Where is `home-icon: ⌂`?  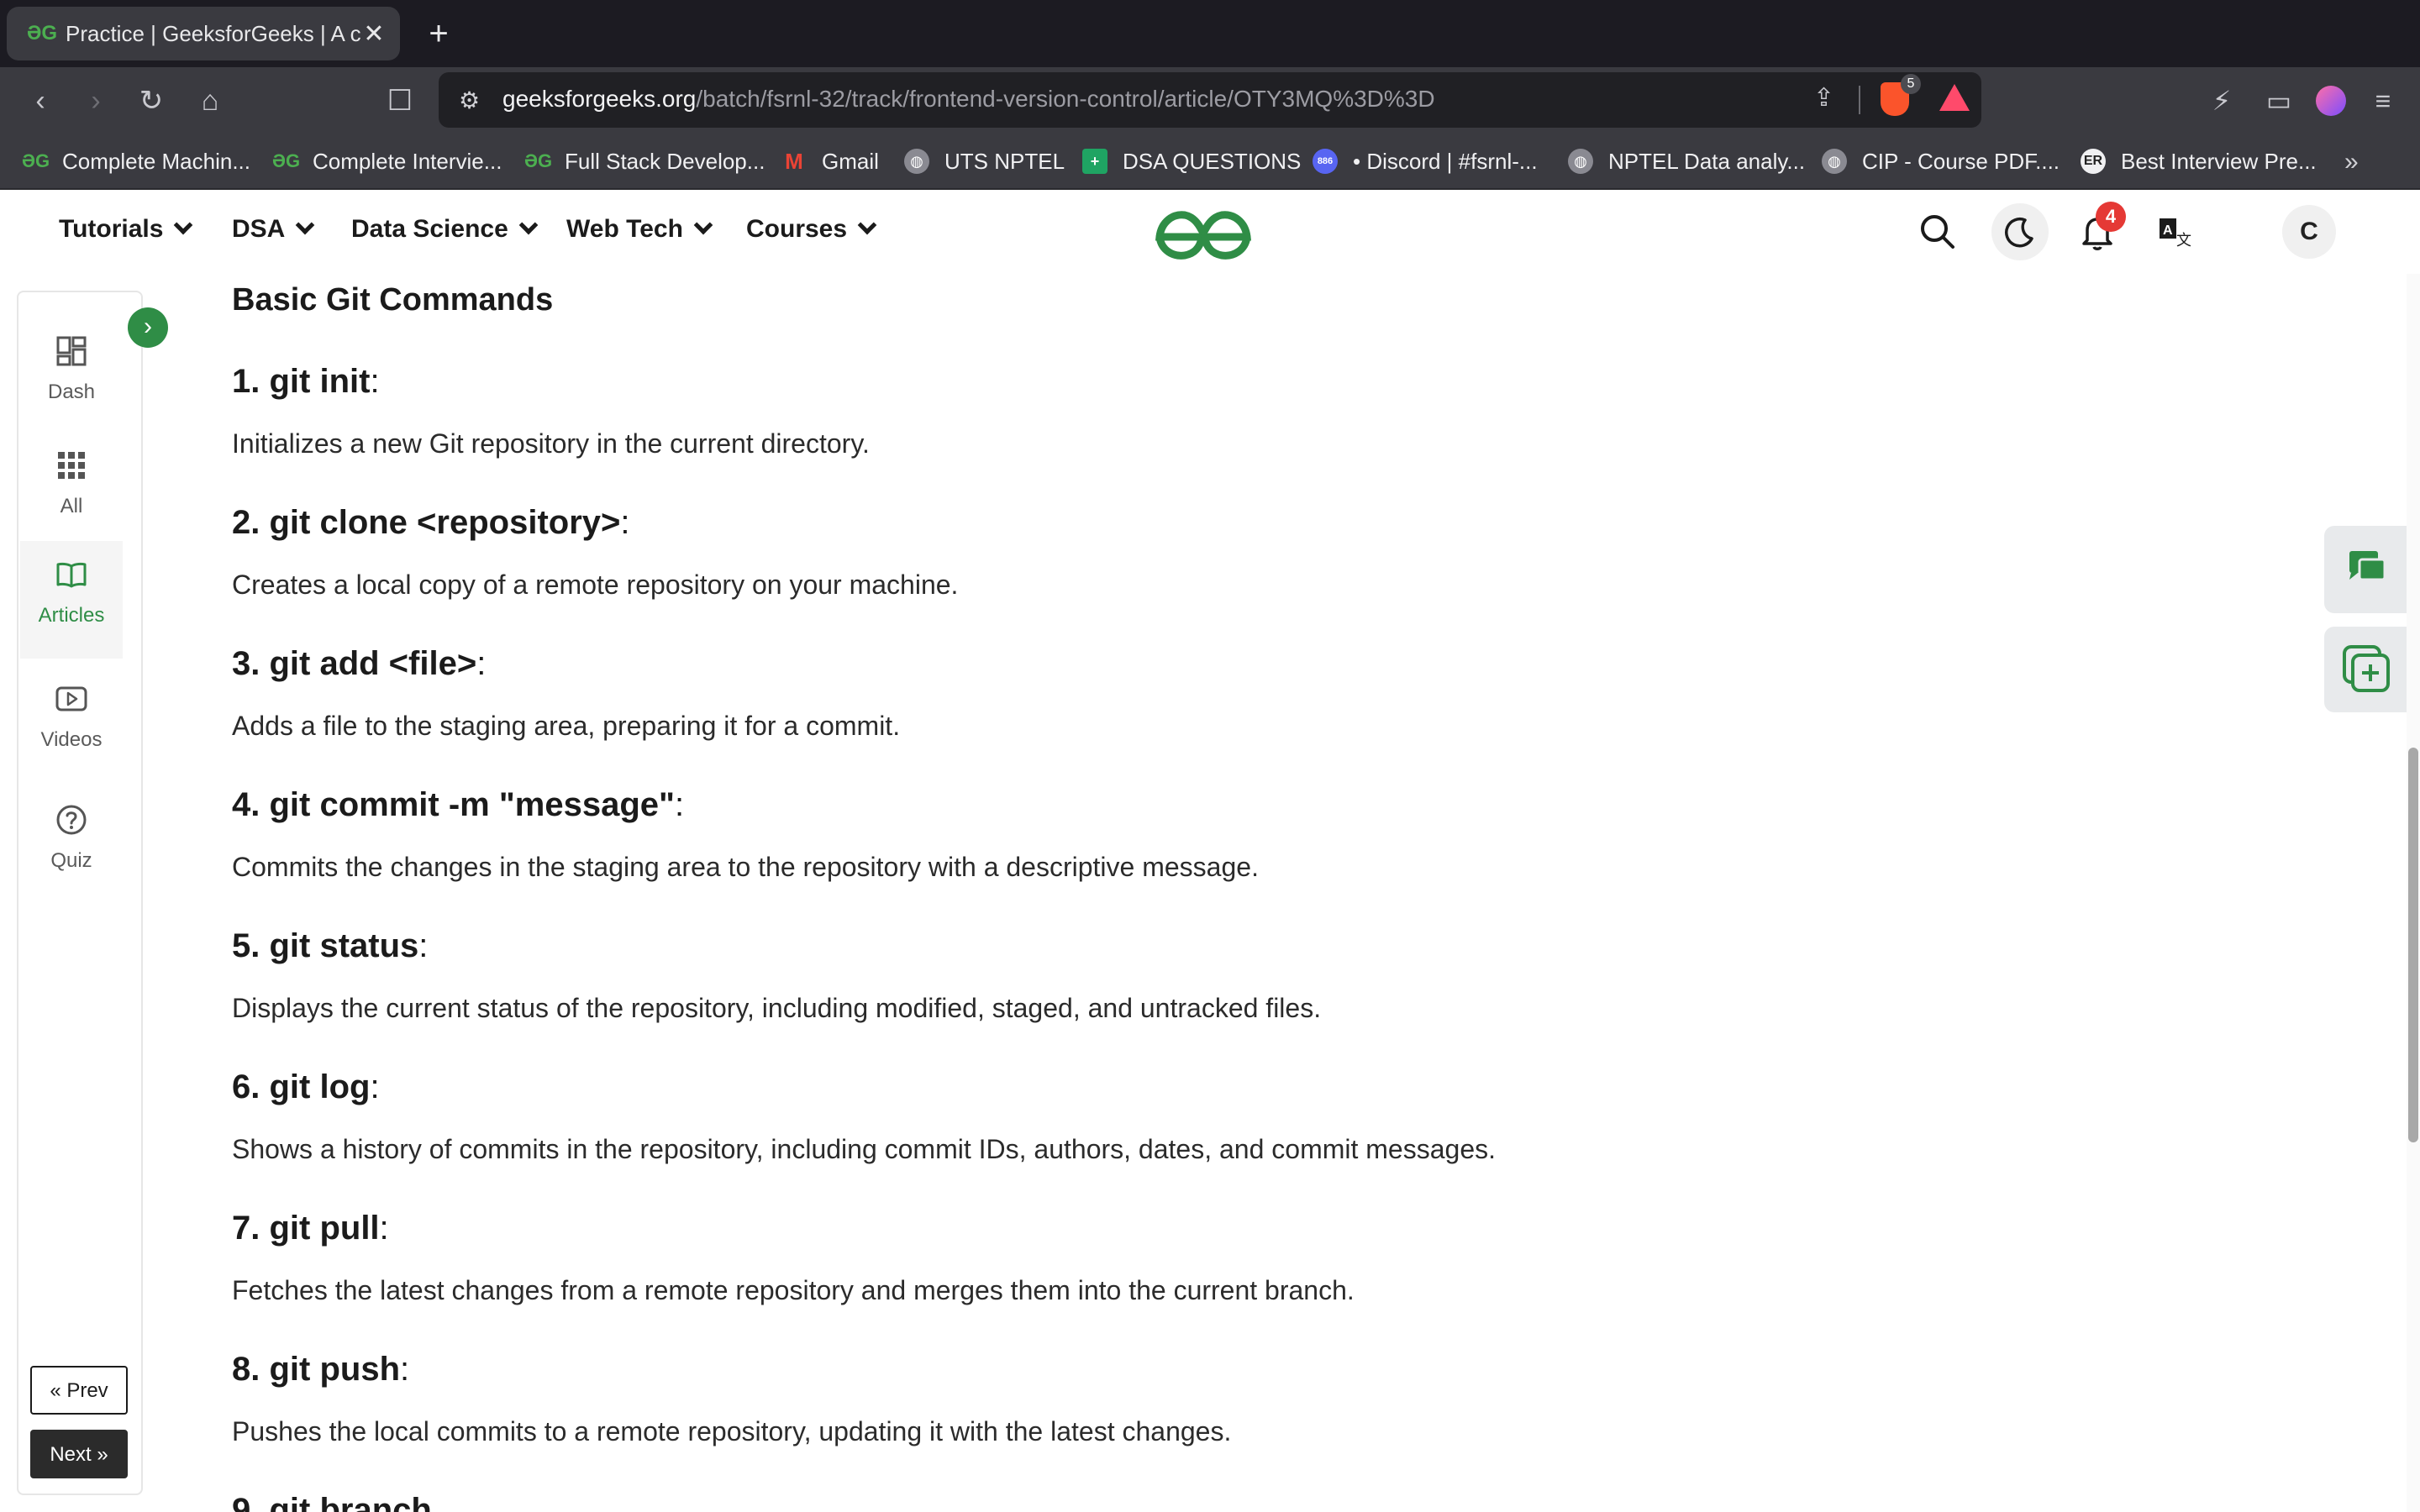 home-icon: ⌂ is located at coordinates (210, 100).